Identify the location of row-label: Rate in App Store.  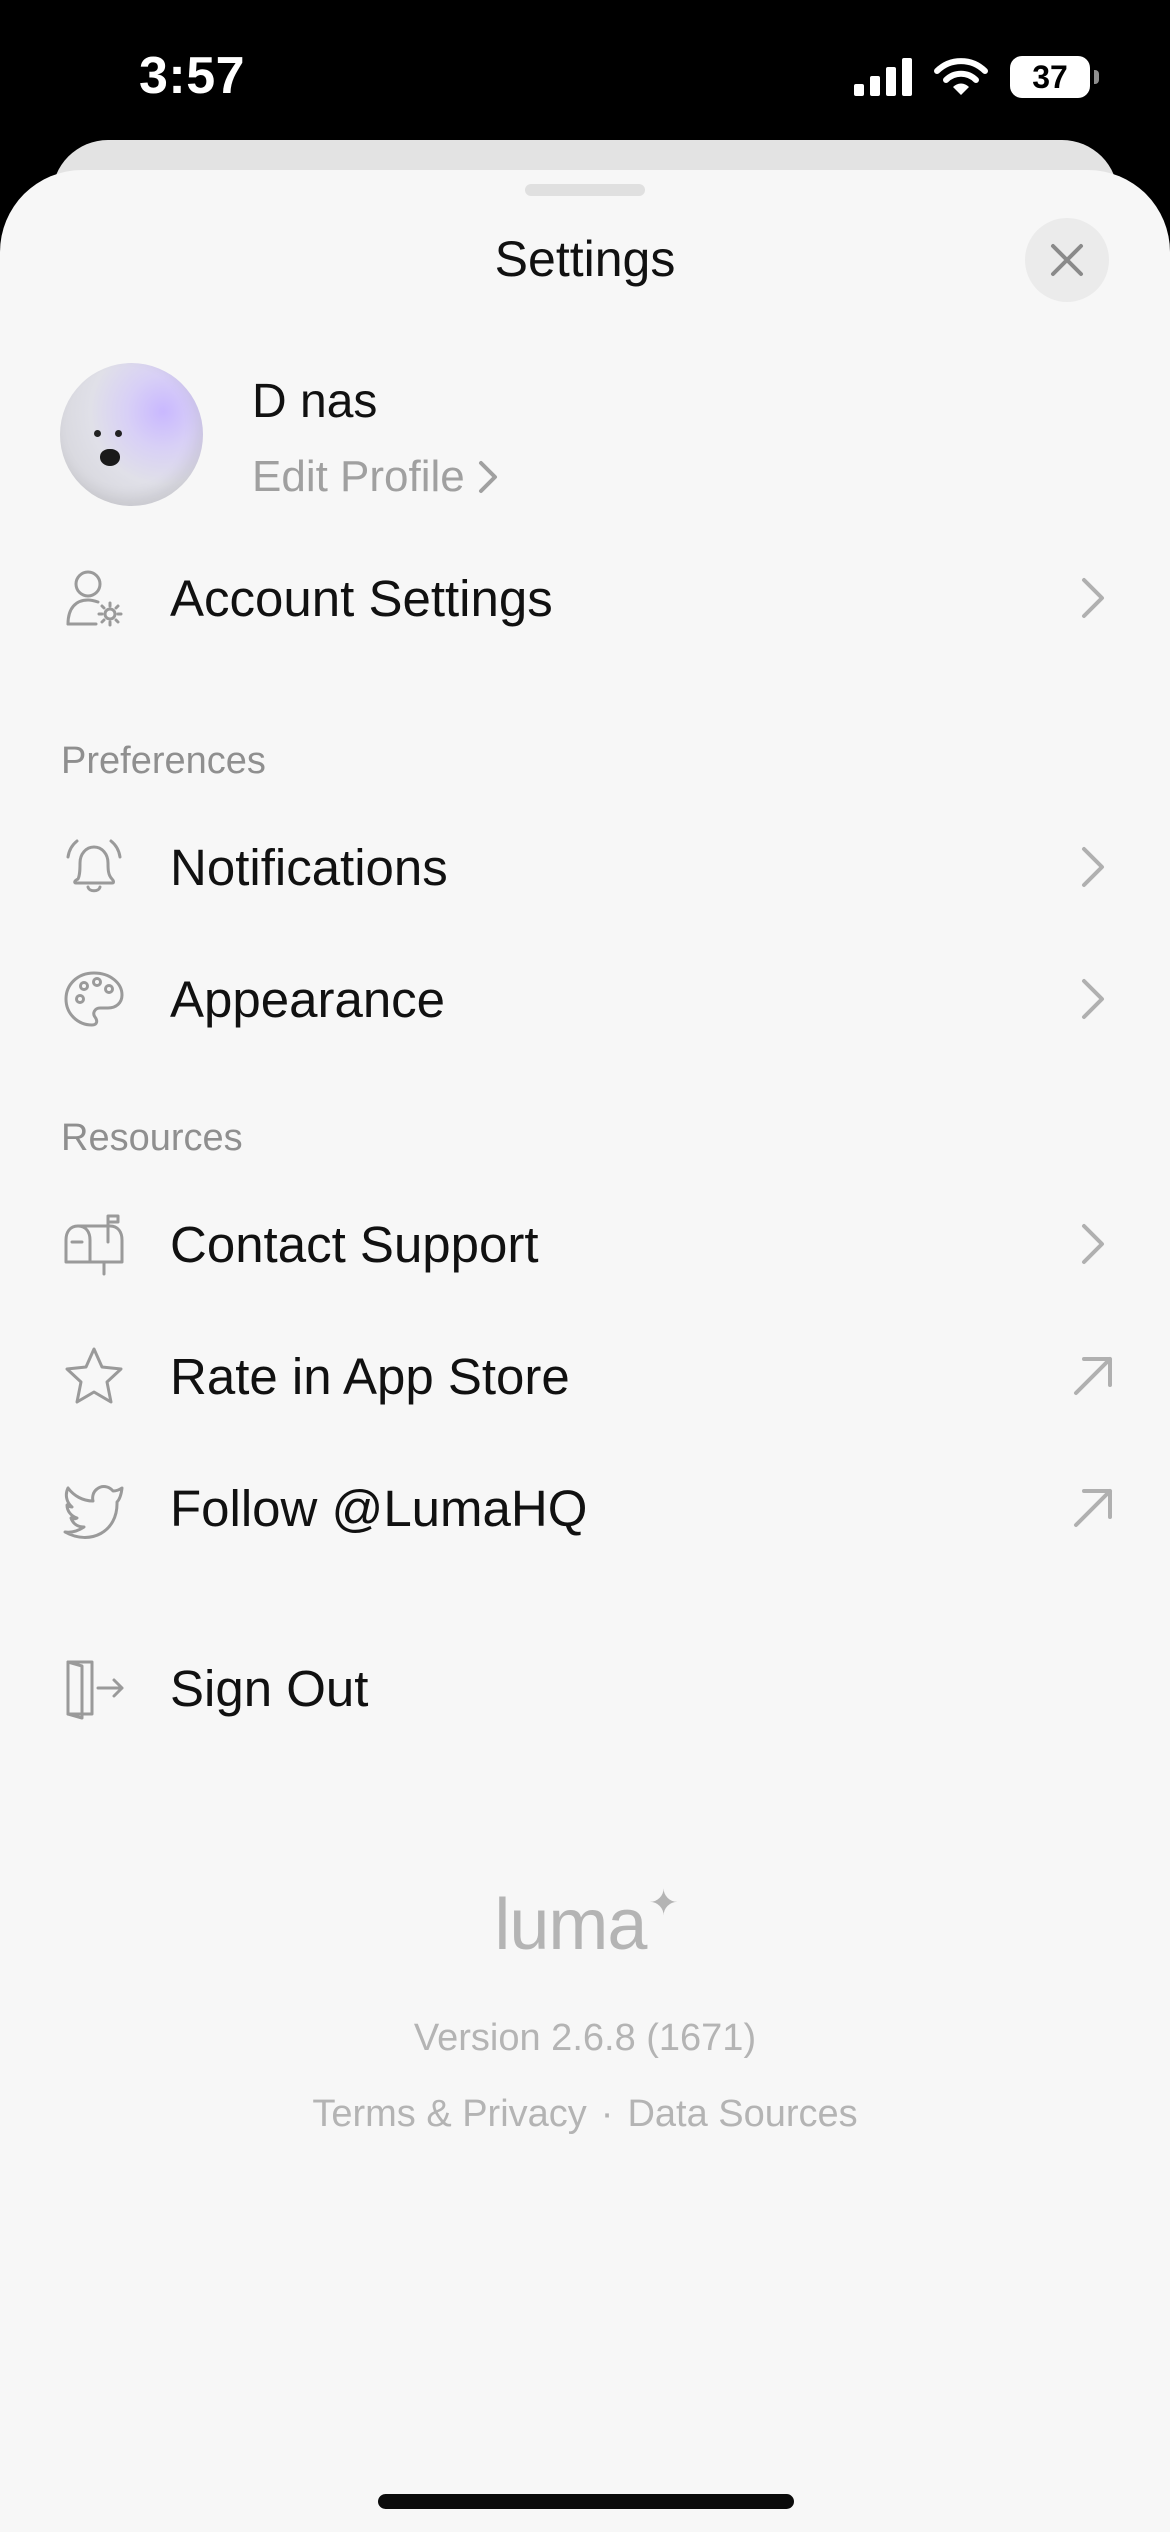
(370, 1376).